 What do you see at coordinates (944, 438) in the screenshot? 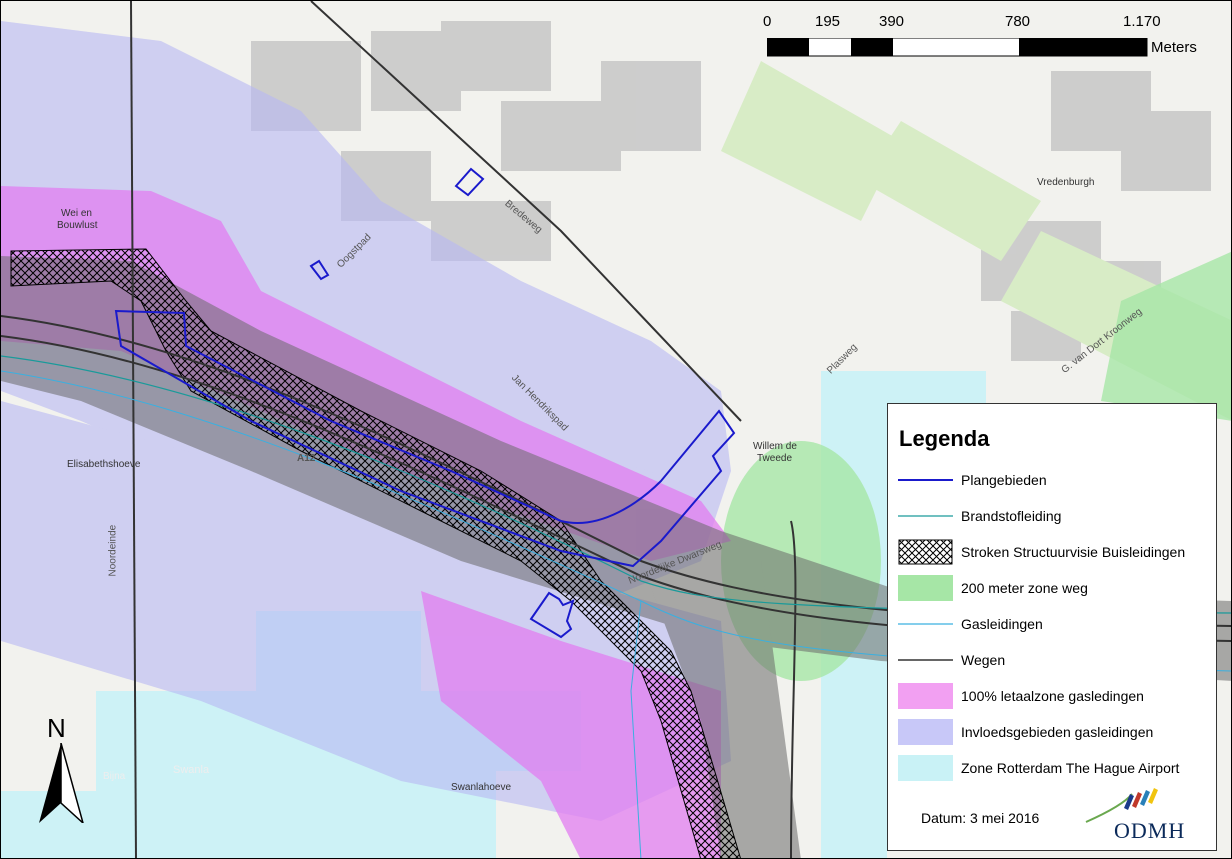
I see `legend-title: Legenda` at bounding box center [944, 438].